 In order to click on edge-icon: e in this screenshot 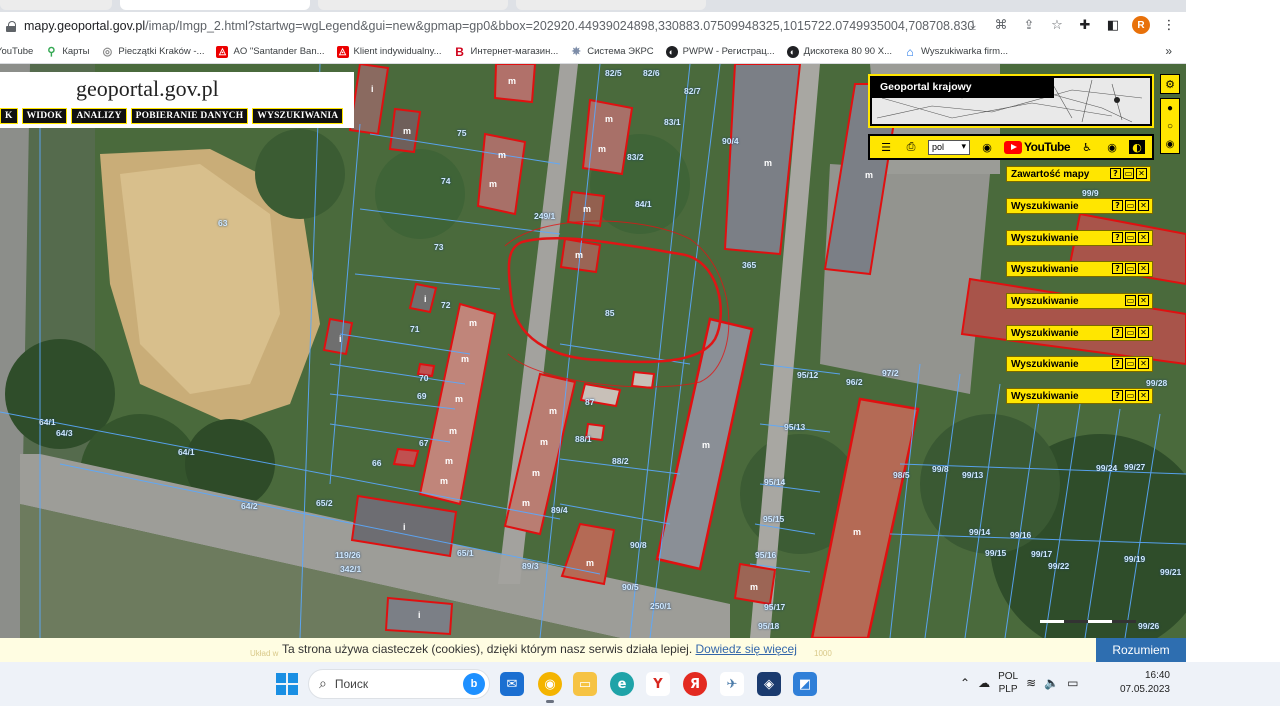, I will do `click(622, 684)`.